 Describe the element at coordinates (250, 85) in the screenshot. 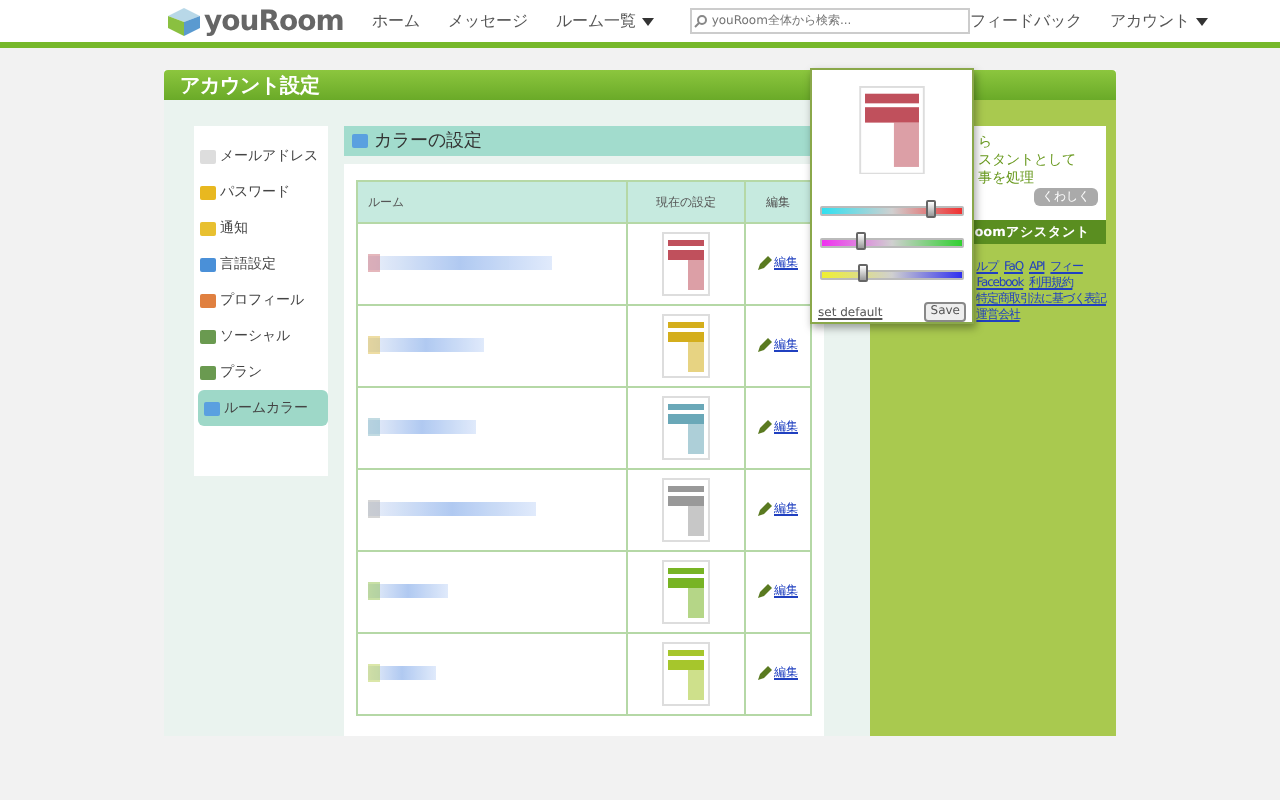

I see `page-title: アカウント設定` at that location.